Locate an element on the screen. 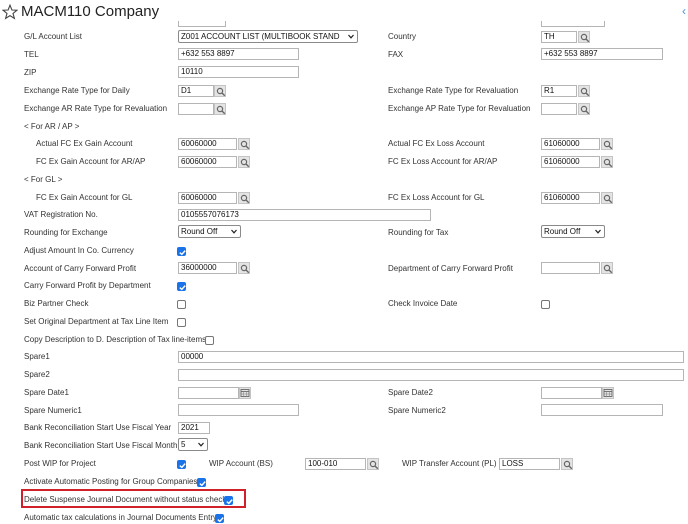  biz-partner-check-label: Biz Partner Check is located at coordinates (56, 303).